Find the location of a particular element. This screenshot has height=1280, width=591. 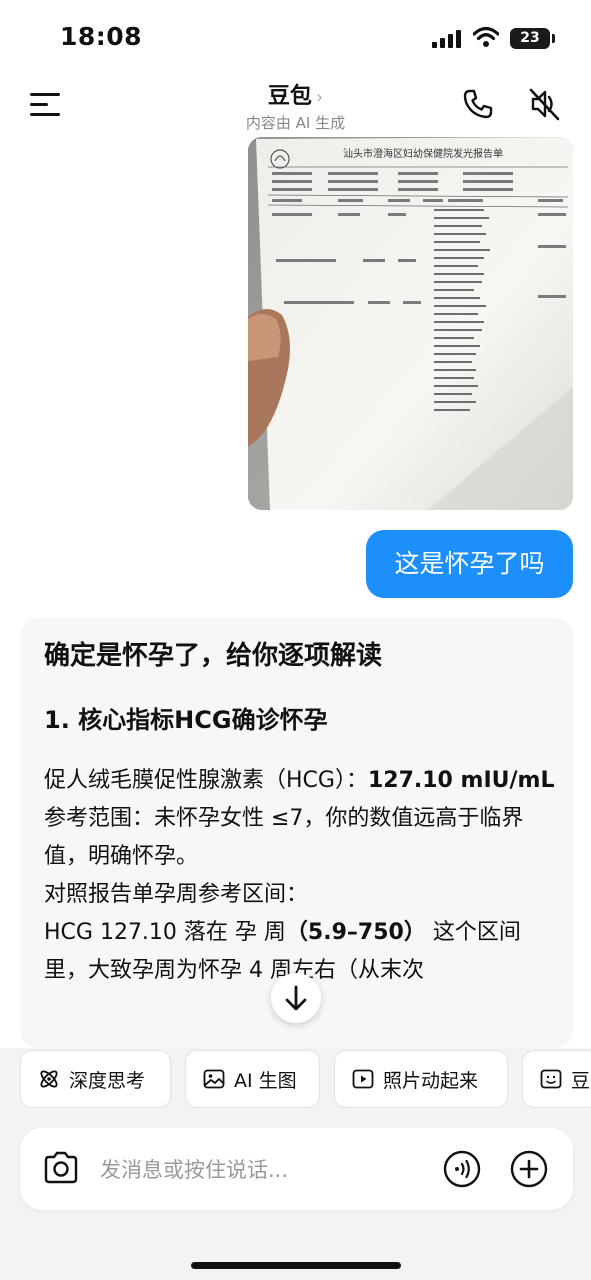

chat-title: 豆包 › is located at coordinates (295, 94).